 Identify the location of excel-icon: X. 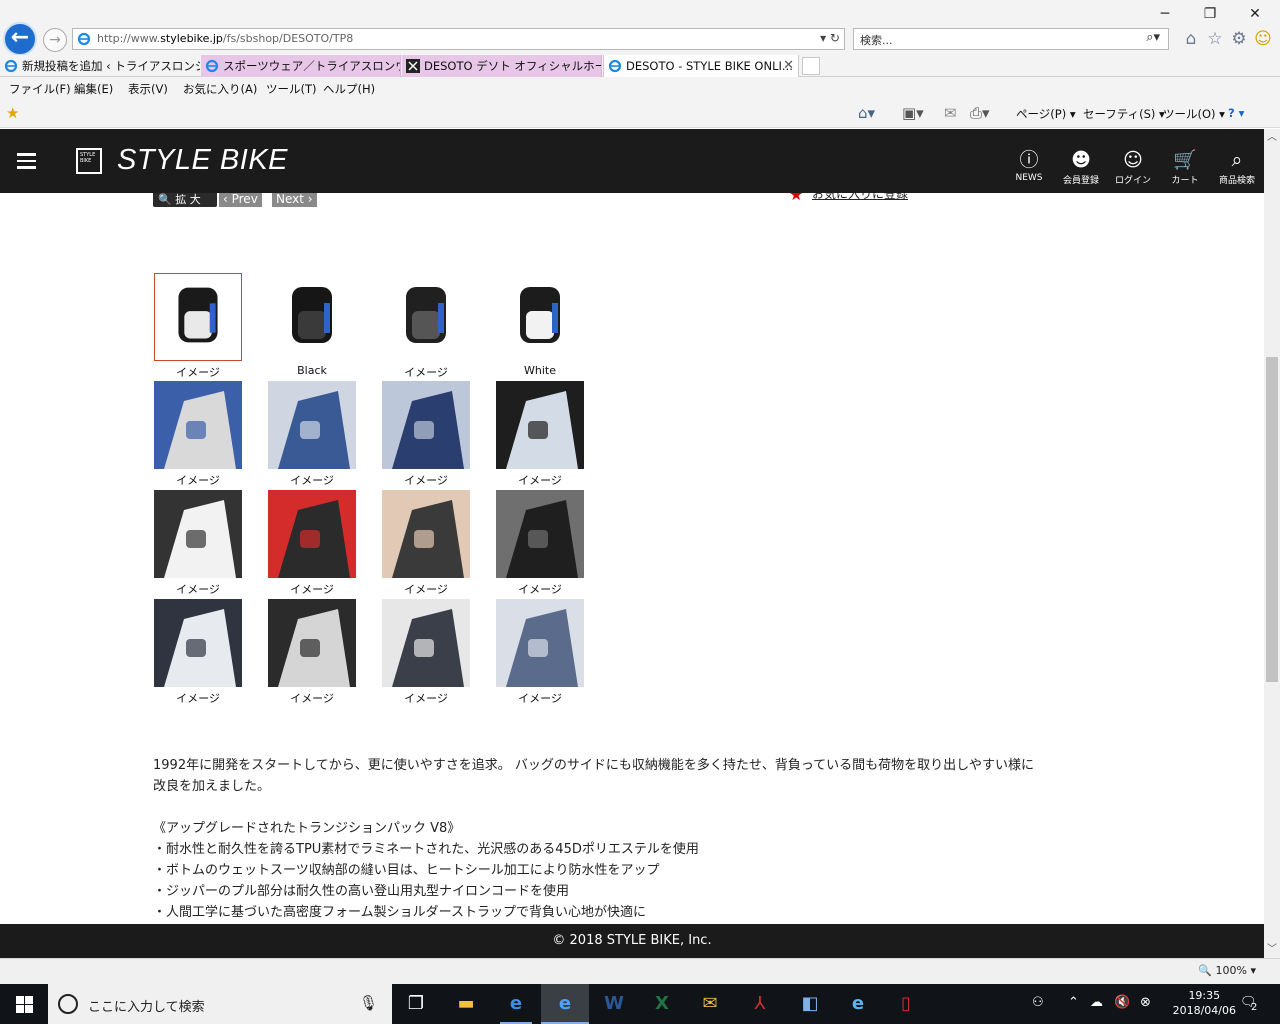
(662, 1004).